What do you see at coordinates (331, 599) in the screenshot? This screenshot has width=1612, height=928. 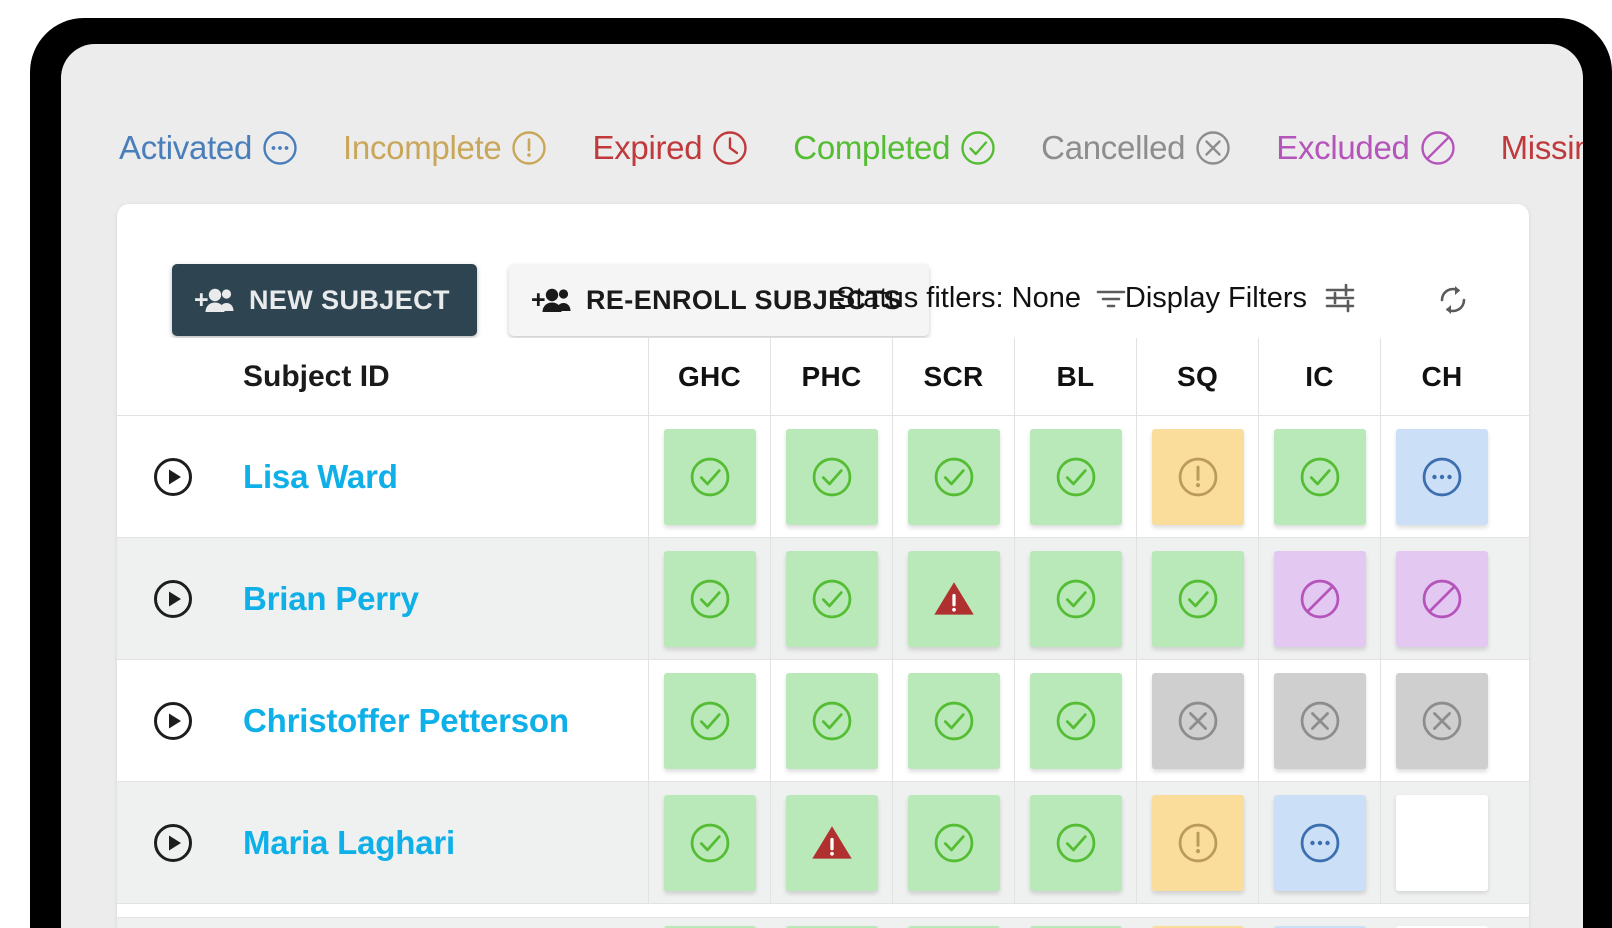 I see `subject-name-link: Brian Perry` at bounding box center [331, 599].